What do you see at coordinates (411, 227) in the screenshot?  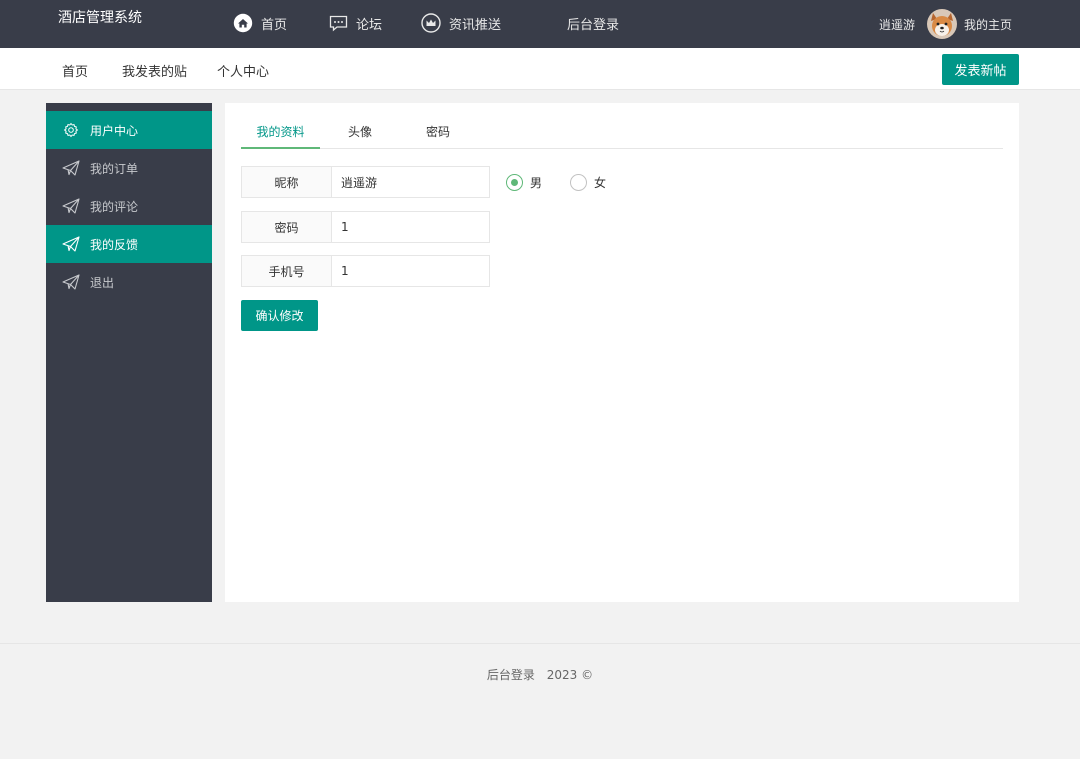 I see `password-input` at bounding box center [411, 227].